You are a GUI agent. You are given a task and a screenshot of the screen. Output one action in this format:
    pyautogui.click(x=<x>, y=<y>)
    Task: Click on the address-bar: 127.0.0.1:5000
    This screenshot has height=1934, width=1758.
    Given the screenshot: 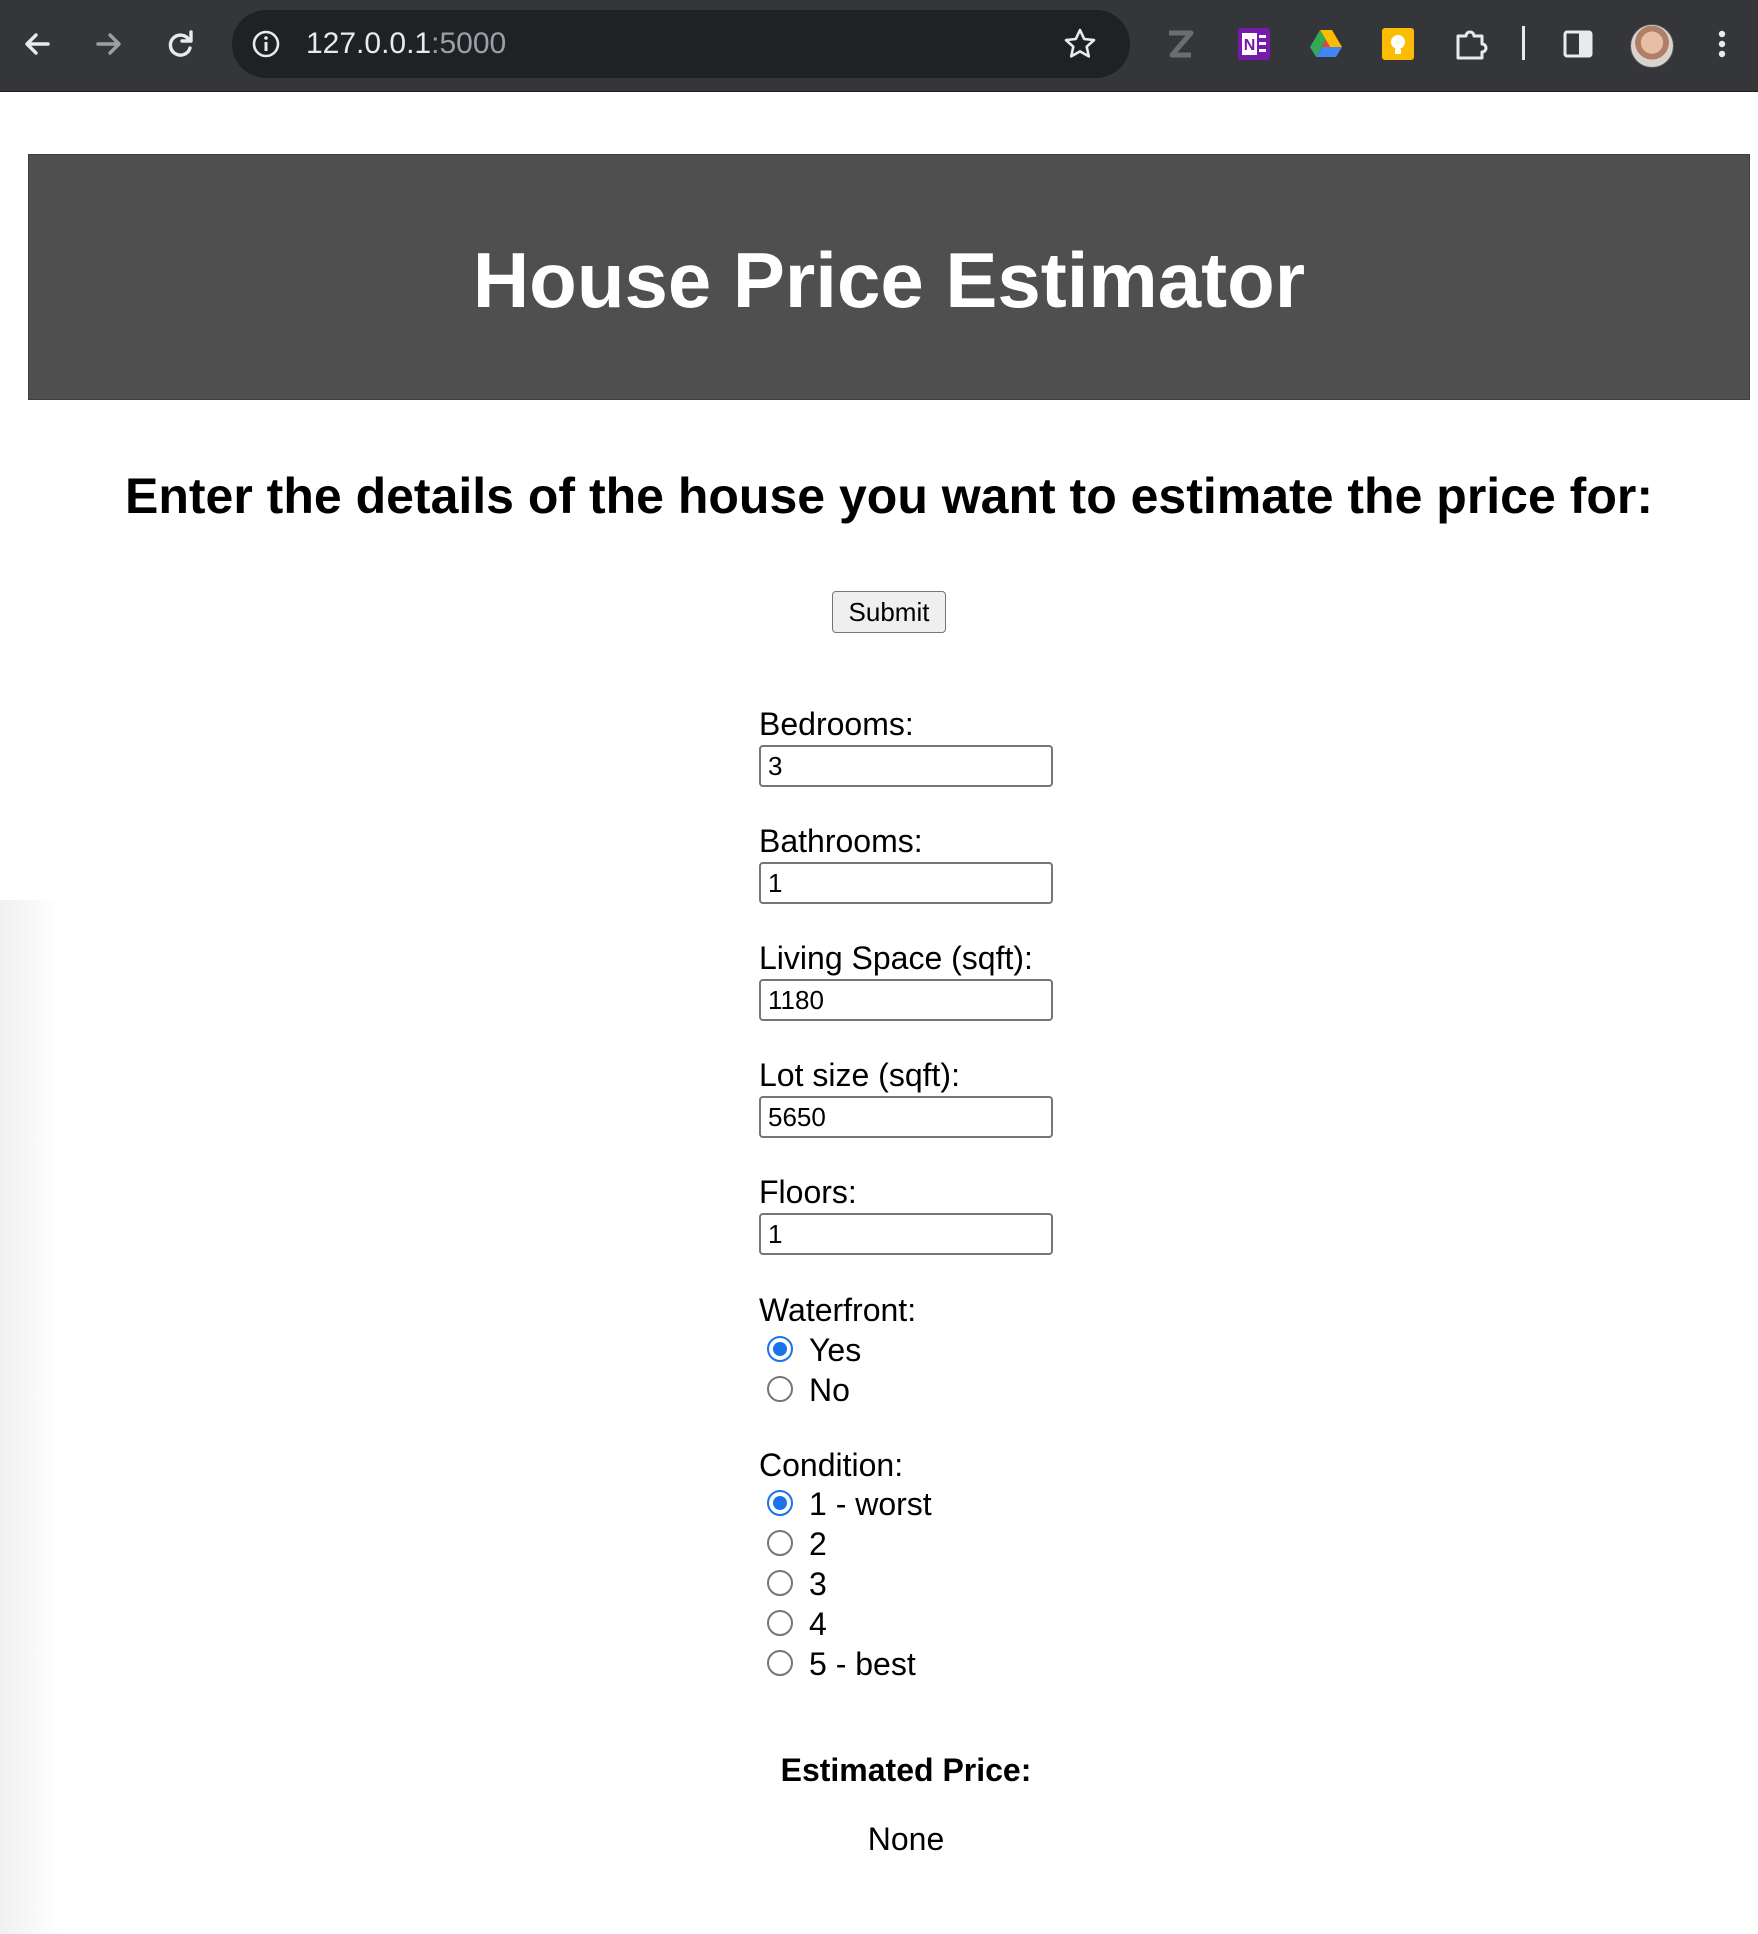 What is the action you would take?
    pyautogui.click(x=681, y=44)
    